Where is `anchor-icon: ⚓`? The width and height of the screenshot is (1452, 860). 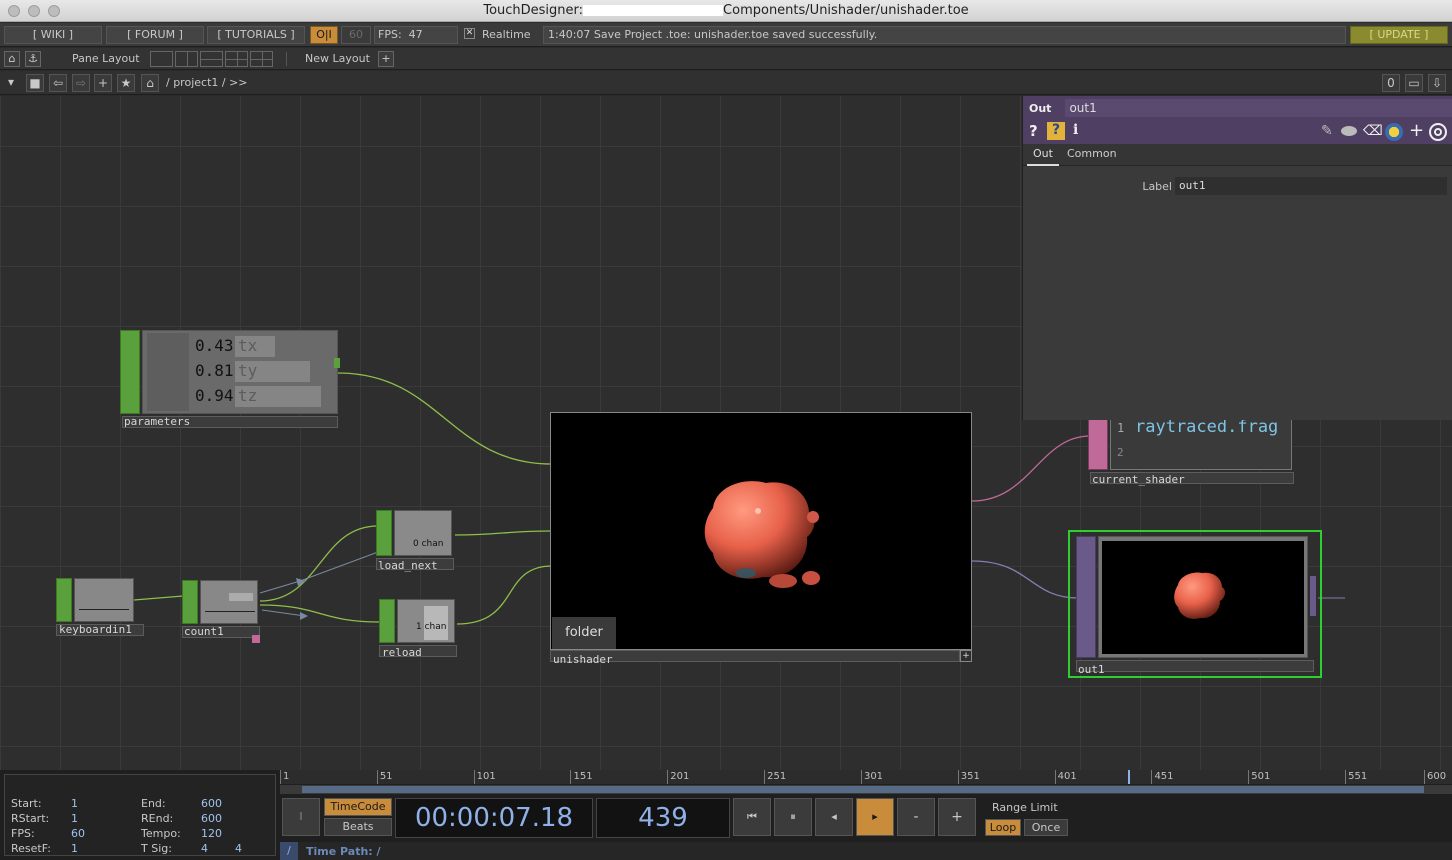
anchor-icon: ⚓ is located at coordinates (33, 59).